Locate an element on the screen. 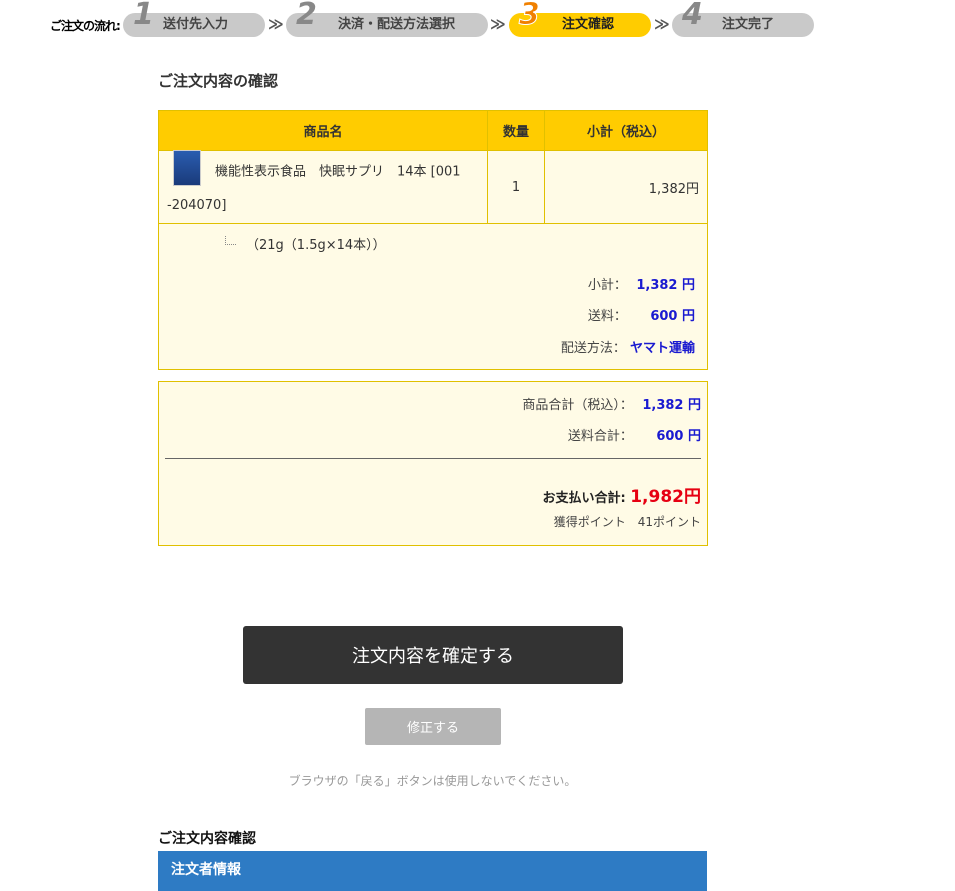 The image size is (955, 891). subtotal-label: 小計： is located at coordinates (607, 285).